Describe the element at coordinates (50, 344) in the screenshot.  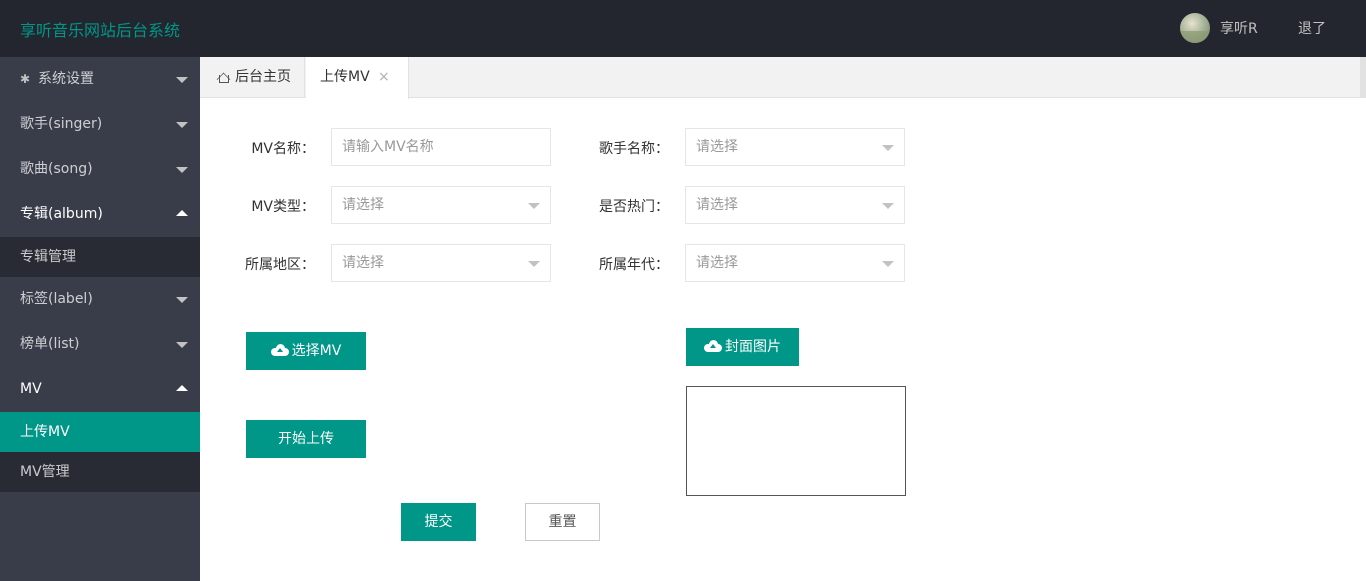
I see `sidebar-item-label: 榜单(list)` at that location.